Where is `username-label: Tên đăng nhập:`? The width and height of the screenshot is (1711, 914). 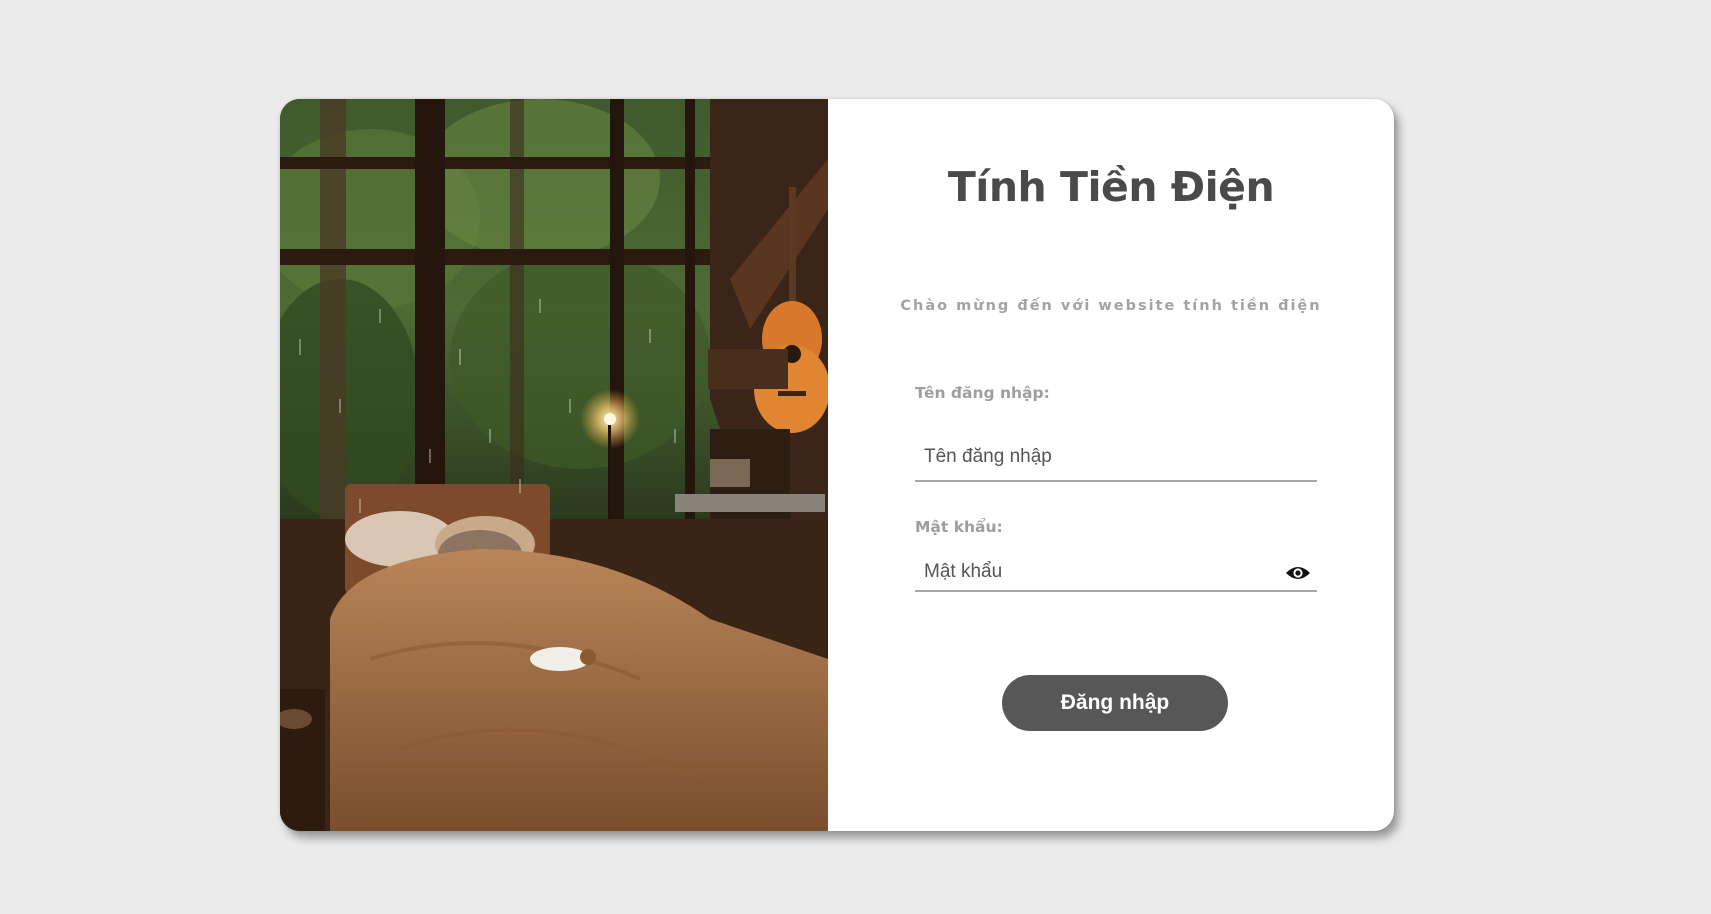
username-label: Tên đăng nhập: is located at coordinates (982, 393).